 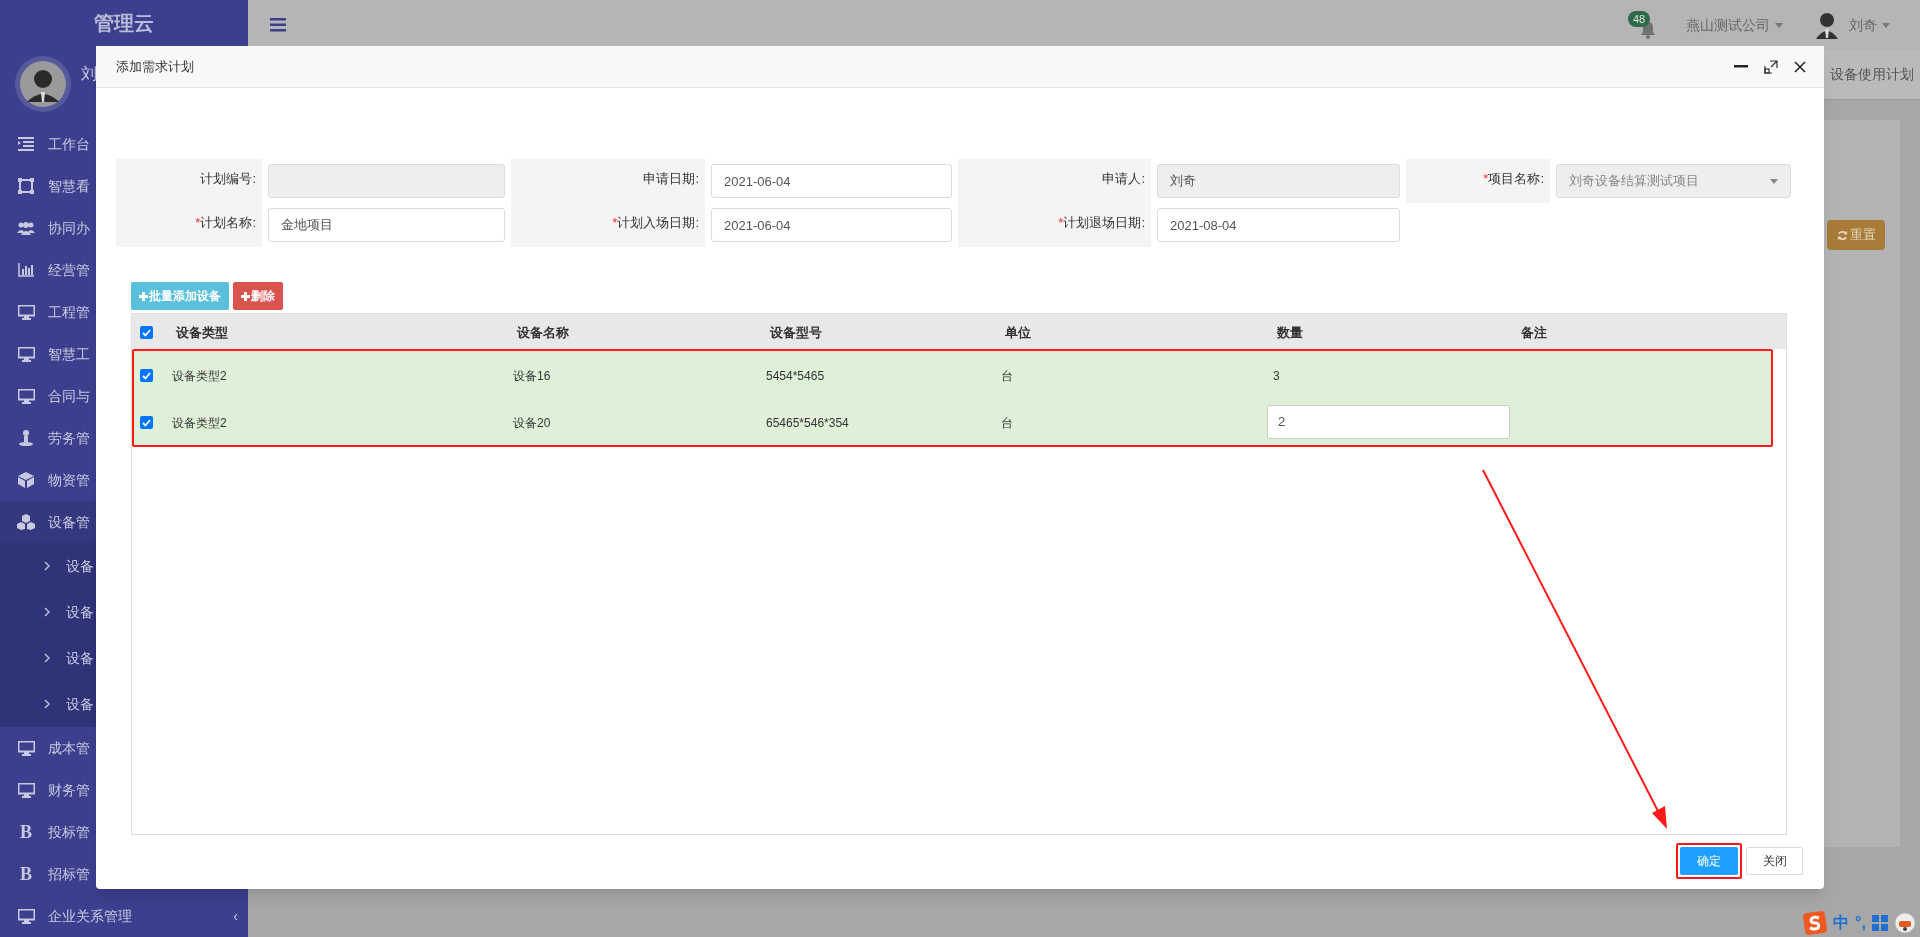 I want to click on column-header: 备注, so click(x=1534, y=332).